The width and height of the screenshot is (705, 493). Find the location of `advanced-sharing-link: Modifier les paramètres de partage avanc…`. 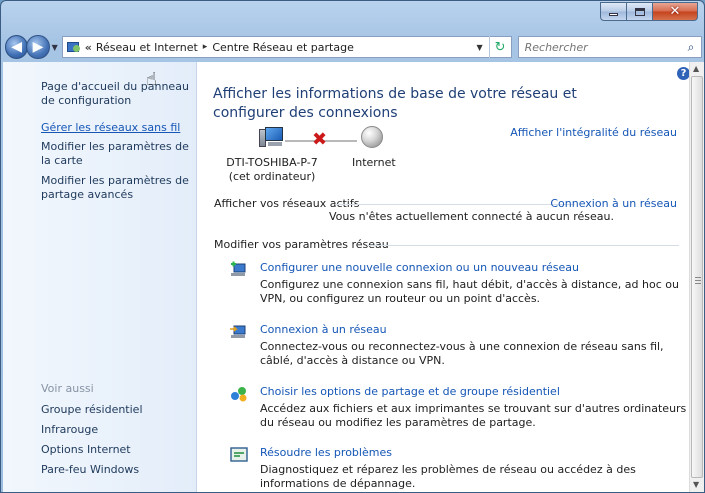

advanced-sharing-link: Modifier les paramètres de partage avanc… is located at coordinates (116, 188).